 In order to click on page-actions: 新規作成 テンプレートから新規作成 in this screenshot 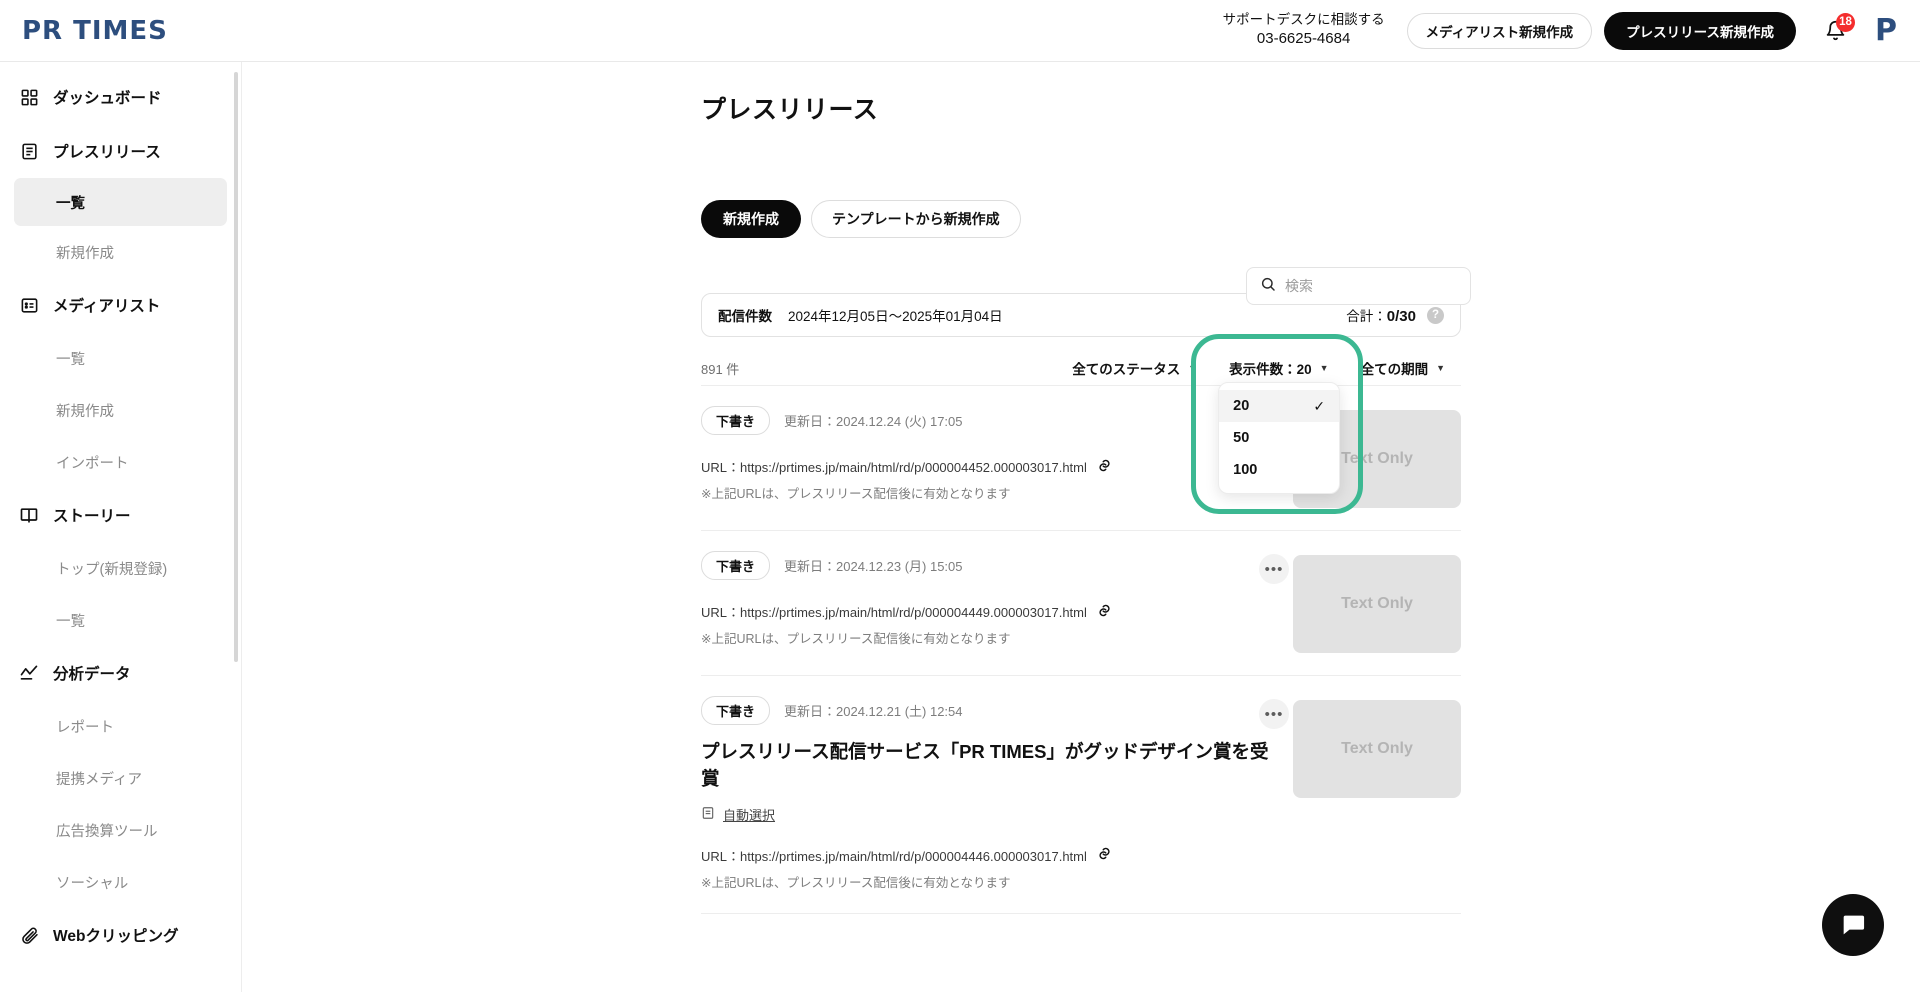, I will do `click(1081, 219)`.